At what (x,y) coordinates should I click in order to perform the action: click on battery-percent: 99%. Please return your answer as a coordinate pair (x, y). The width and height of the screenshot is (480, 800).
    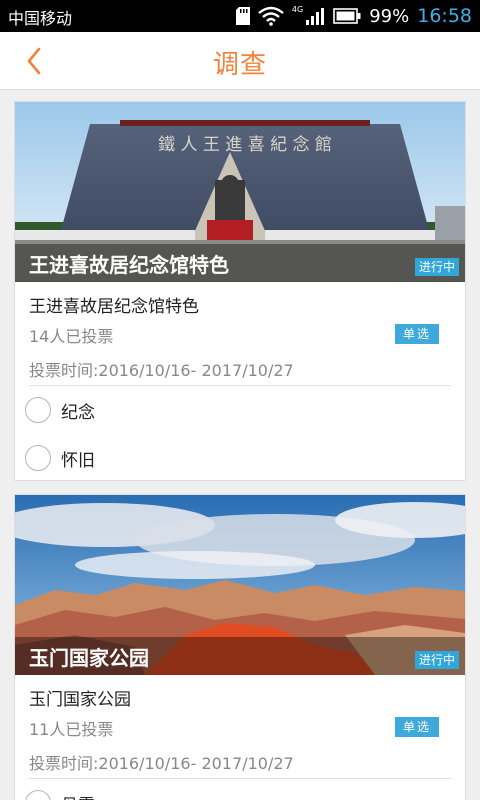
    Looking at the image, I should click on (389, 16).